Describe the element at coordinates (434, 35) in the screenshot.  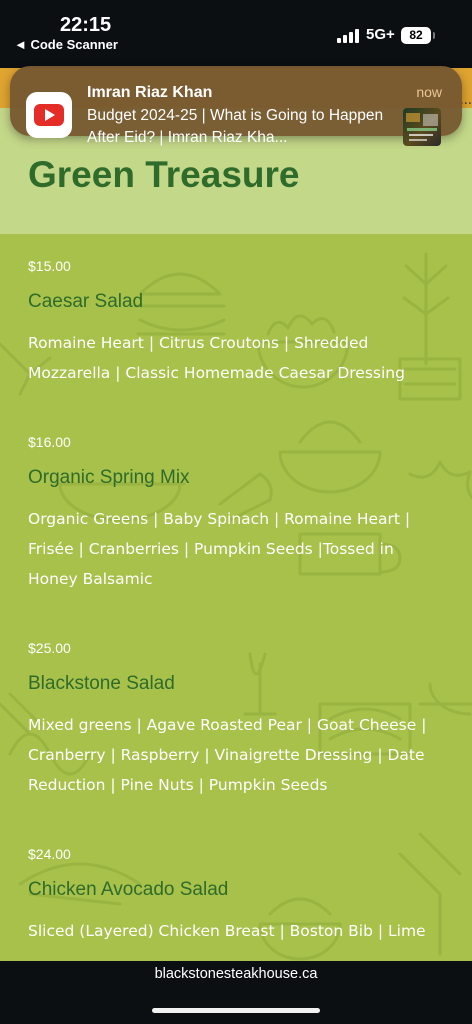
I see `battery-tip` at that location.